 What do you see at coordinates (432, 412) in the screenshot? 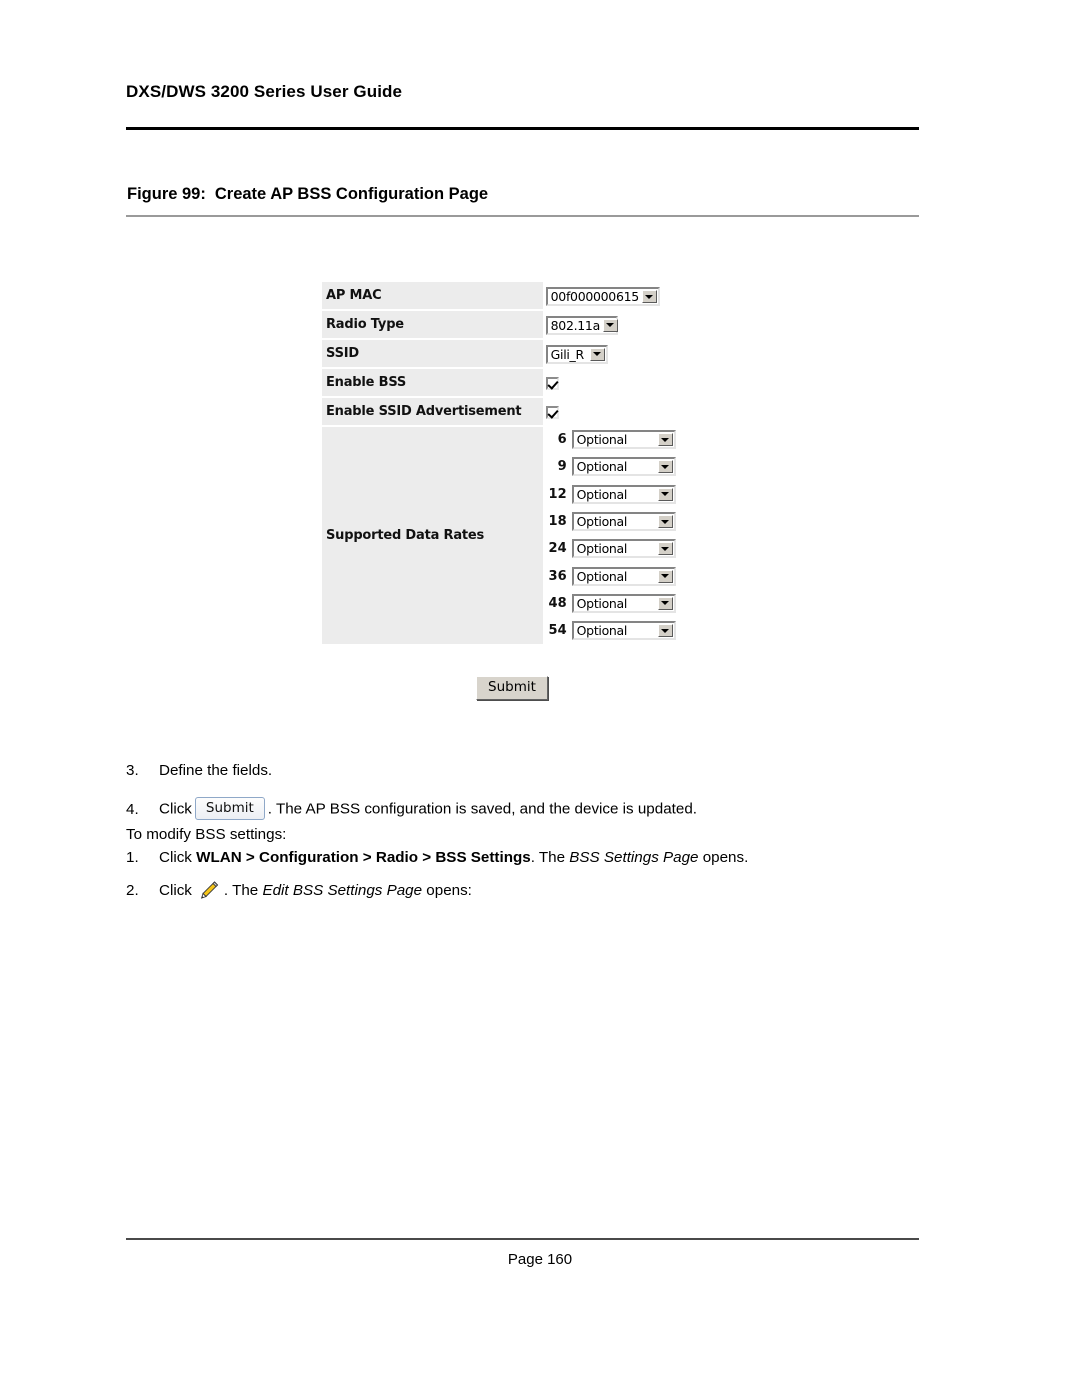
I see `label-enable-ssid-advertisement: Enable SSID Advertisement` at bounding box center [432, 412].